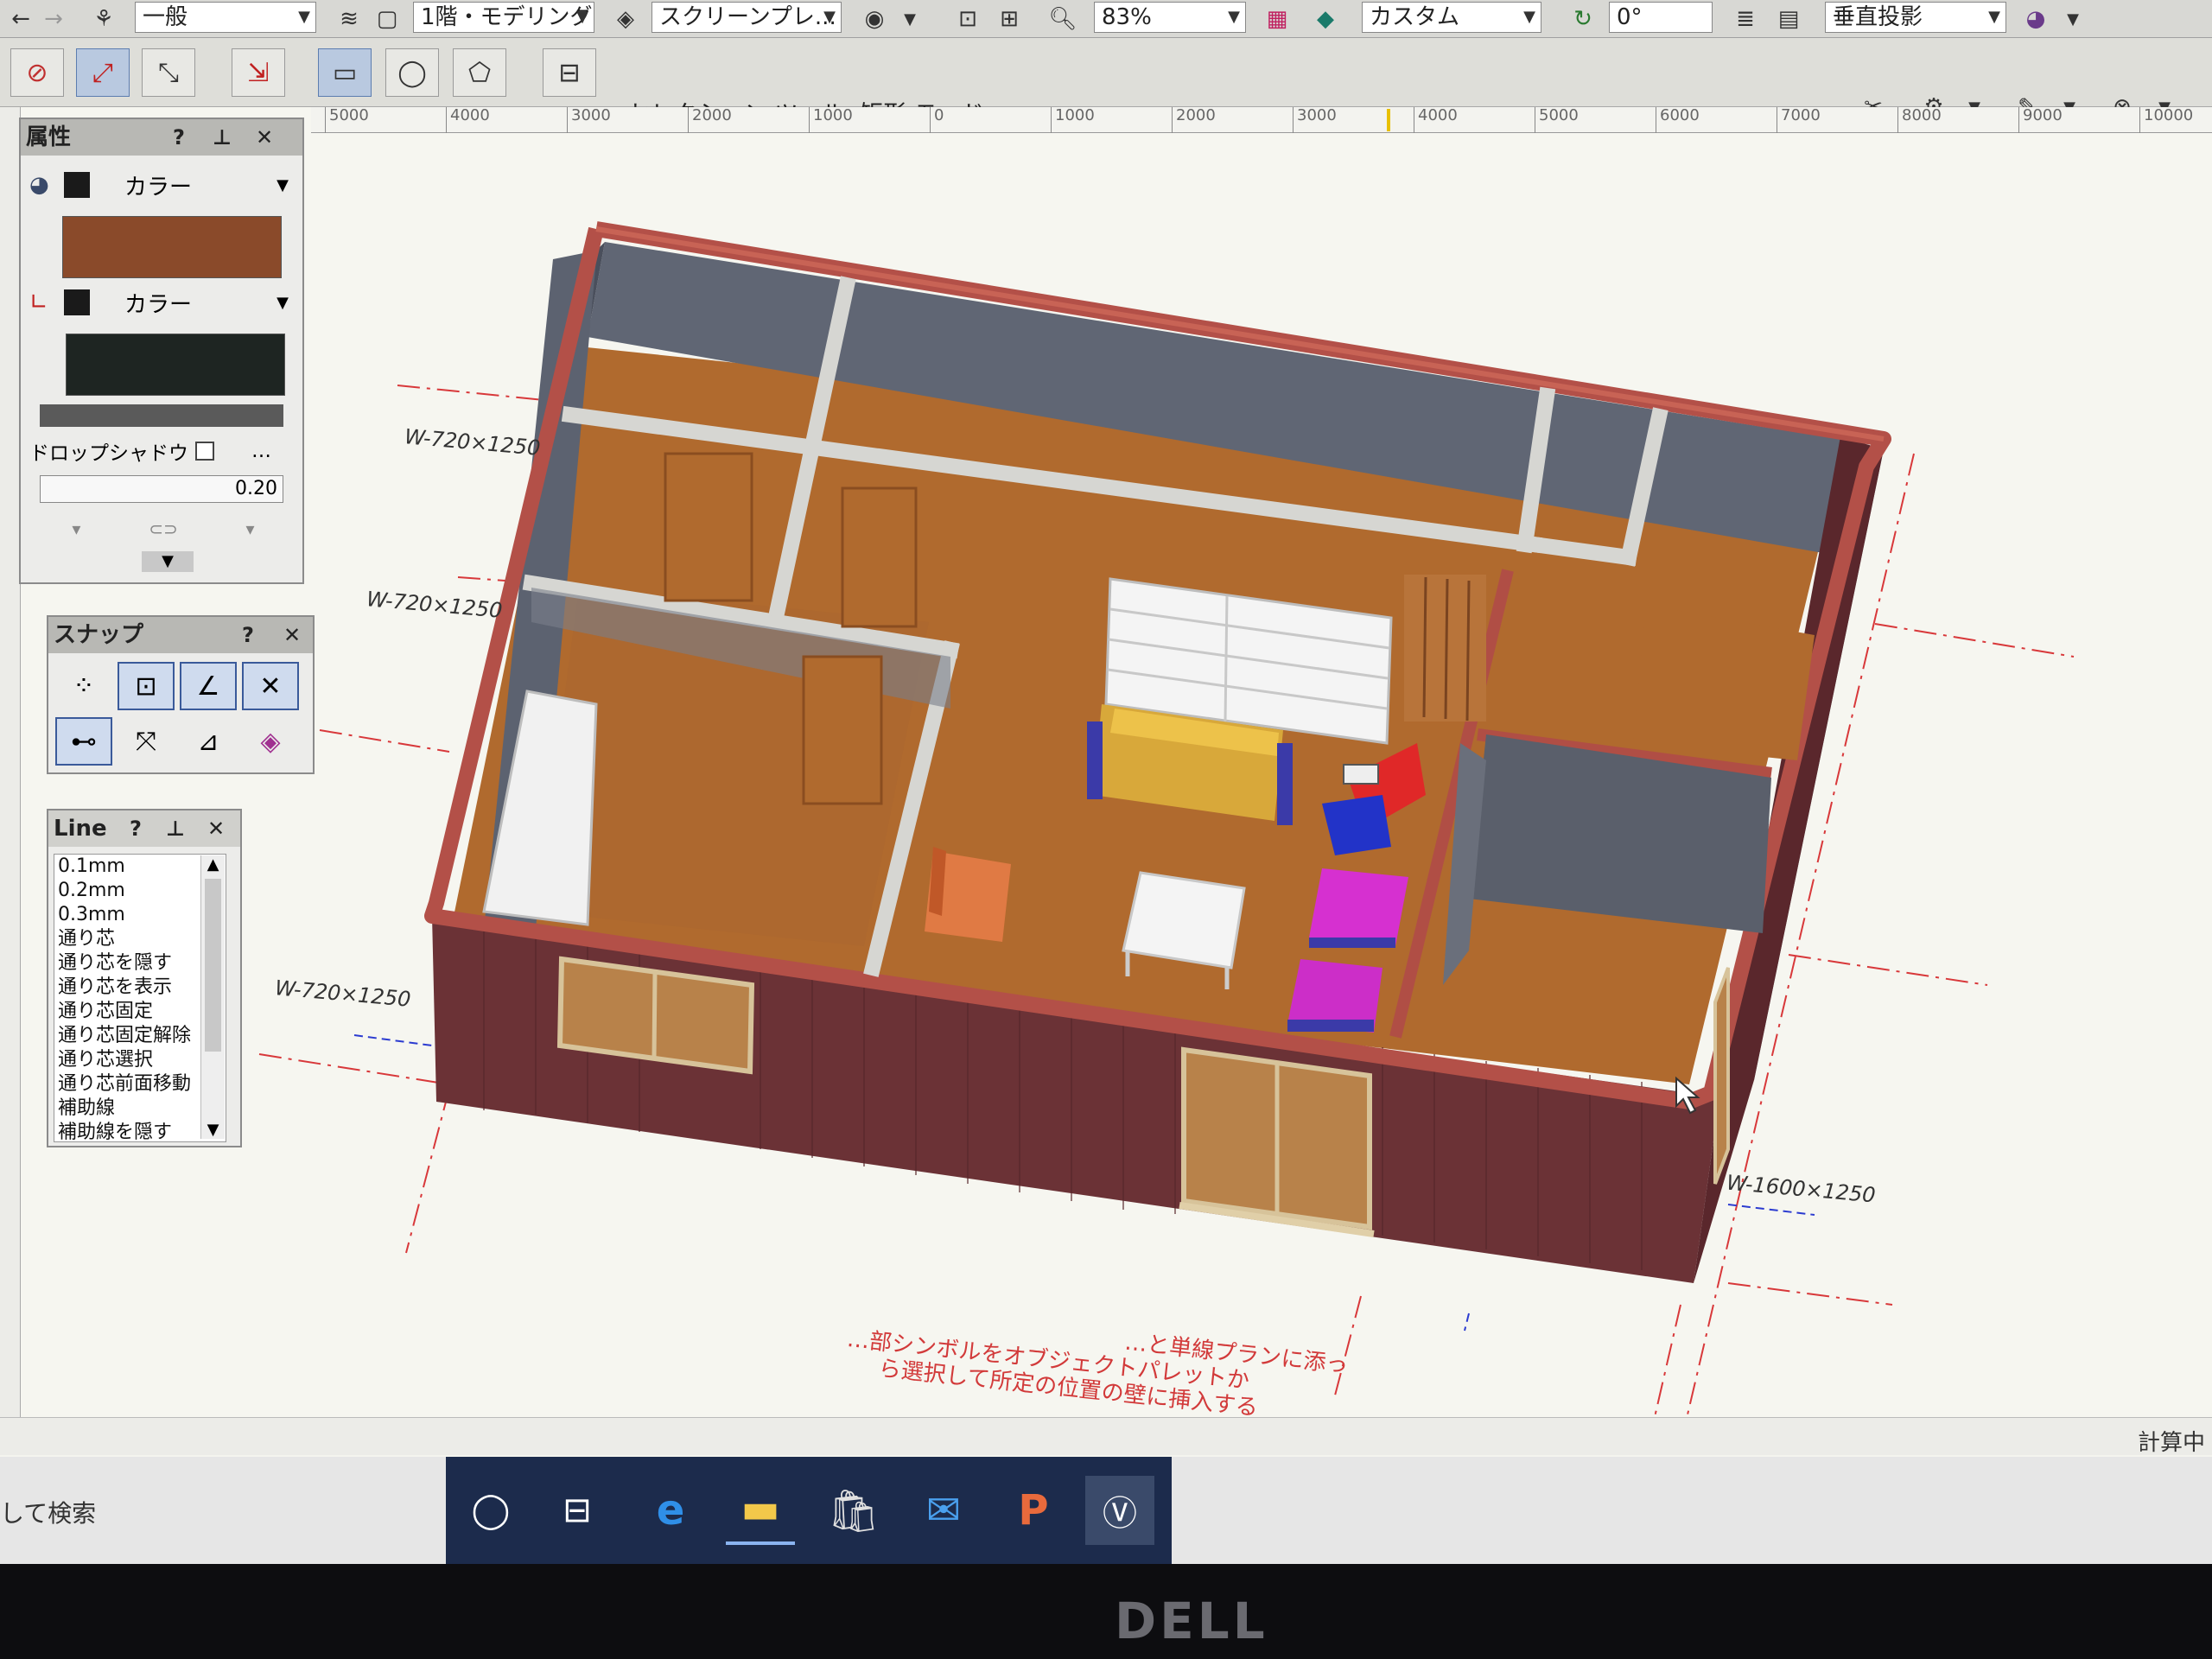 The image size is (2212, 1659). Describe the element at coordinates (507, 17) in the screenshot. I see `layer-select-value: 1階・モデリング` at that location.